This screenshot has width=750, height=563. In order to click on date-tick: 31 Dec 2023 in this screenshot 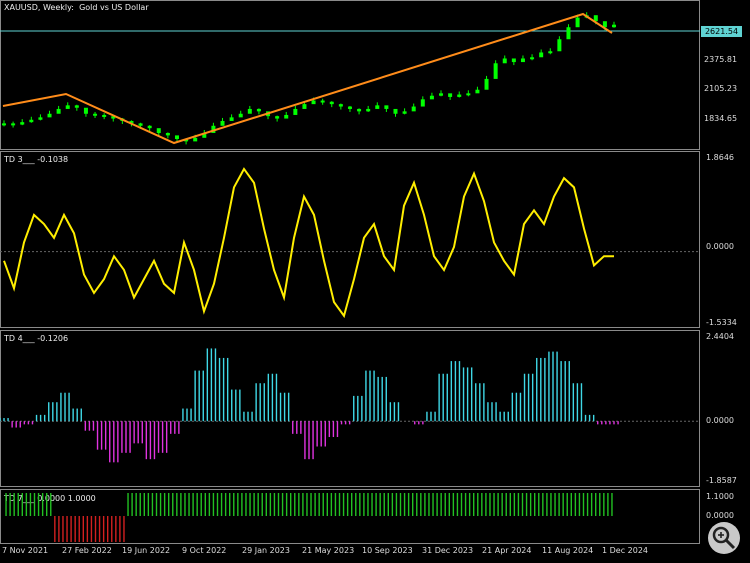, I will do `click(448, 550)`.